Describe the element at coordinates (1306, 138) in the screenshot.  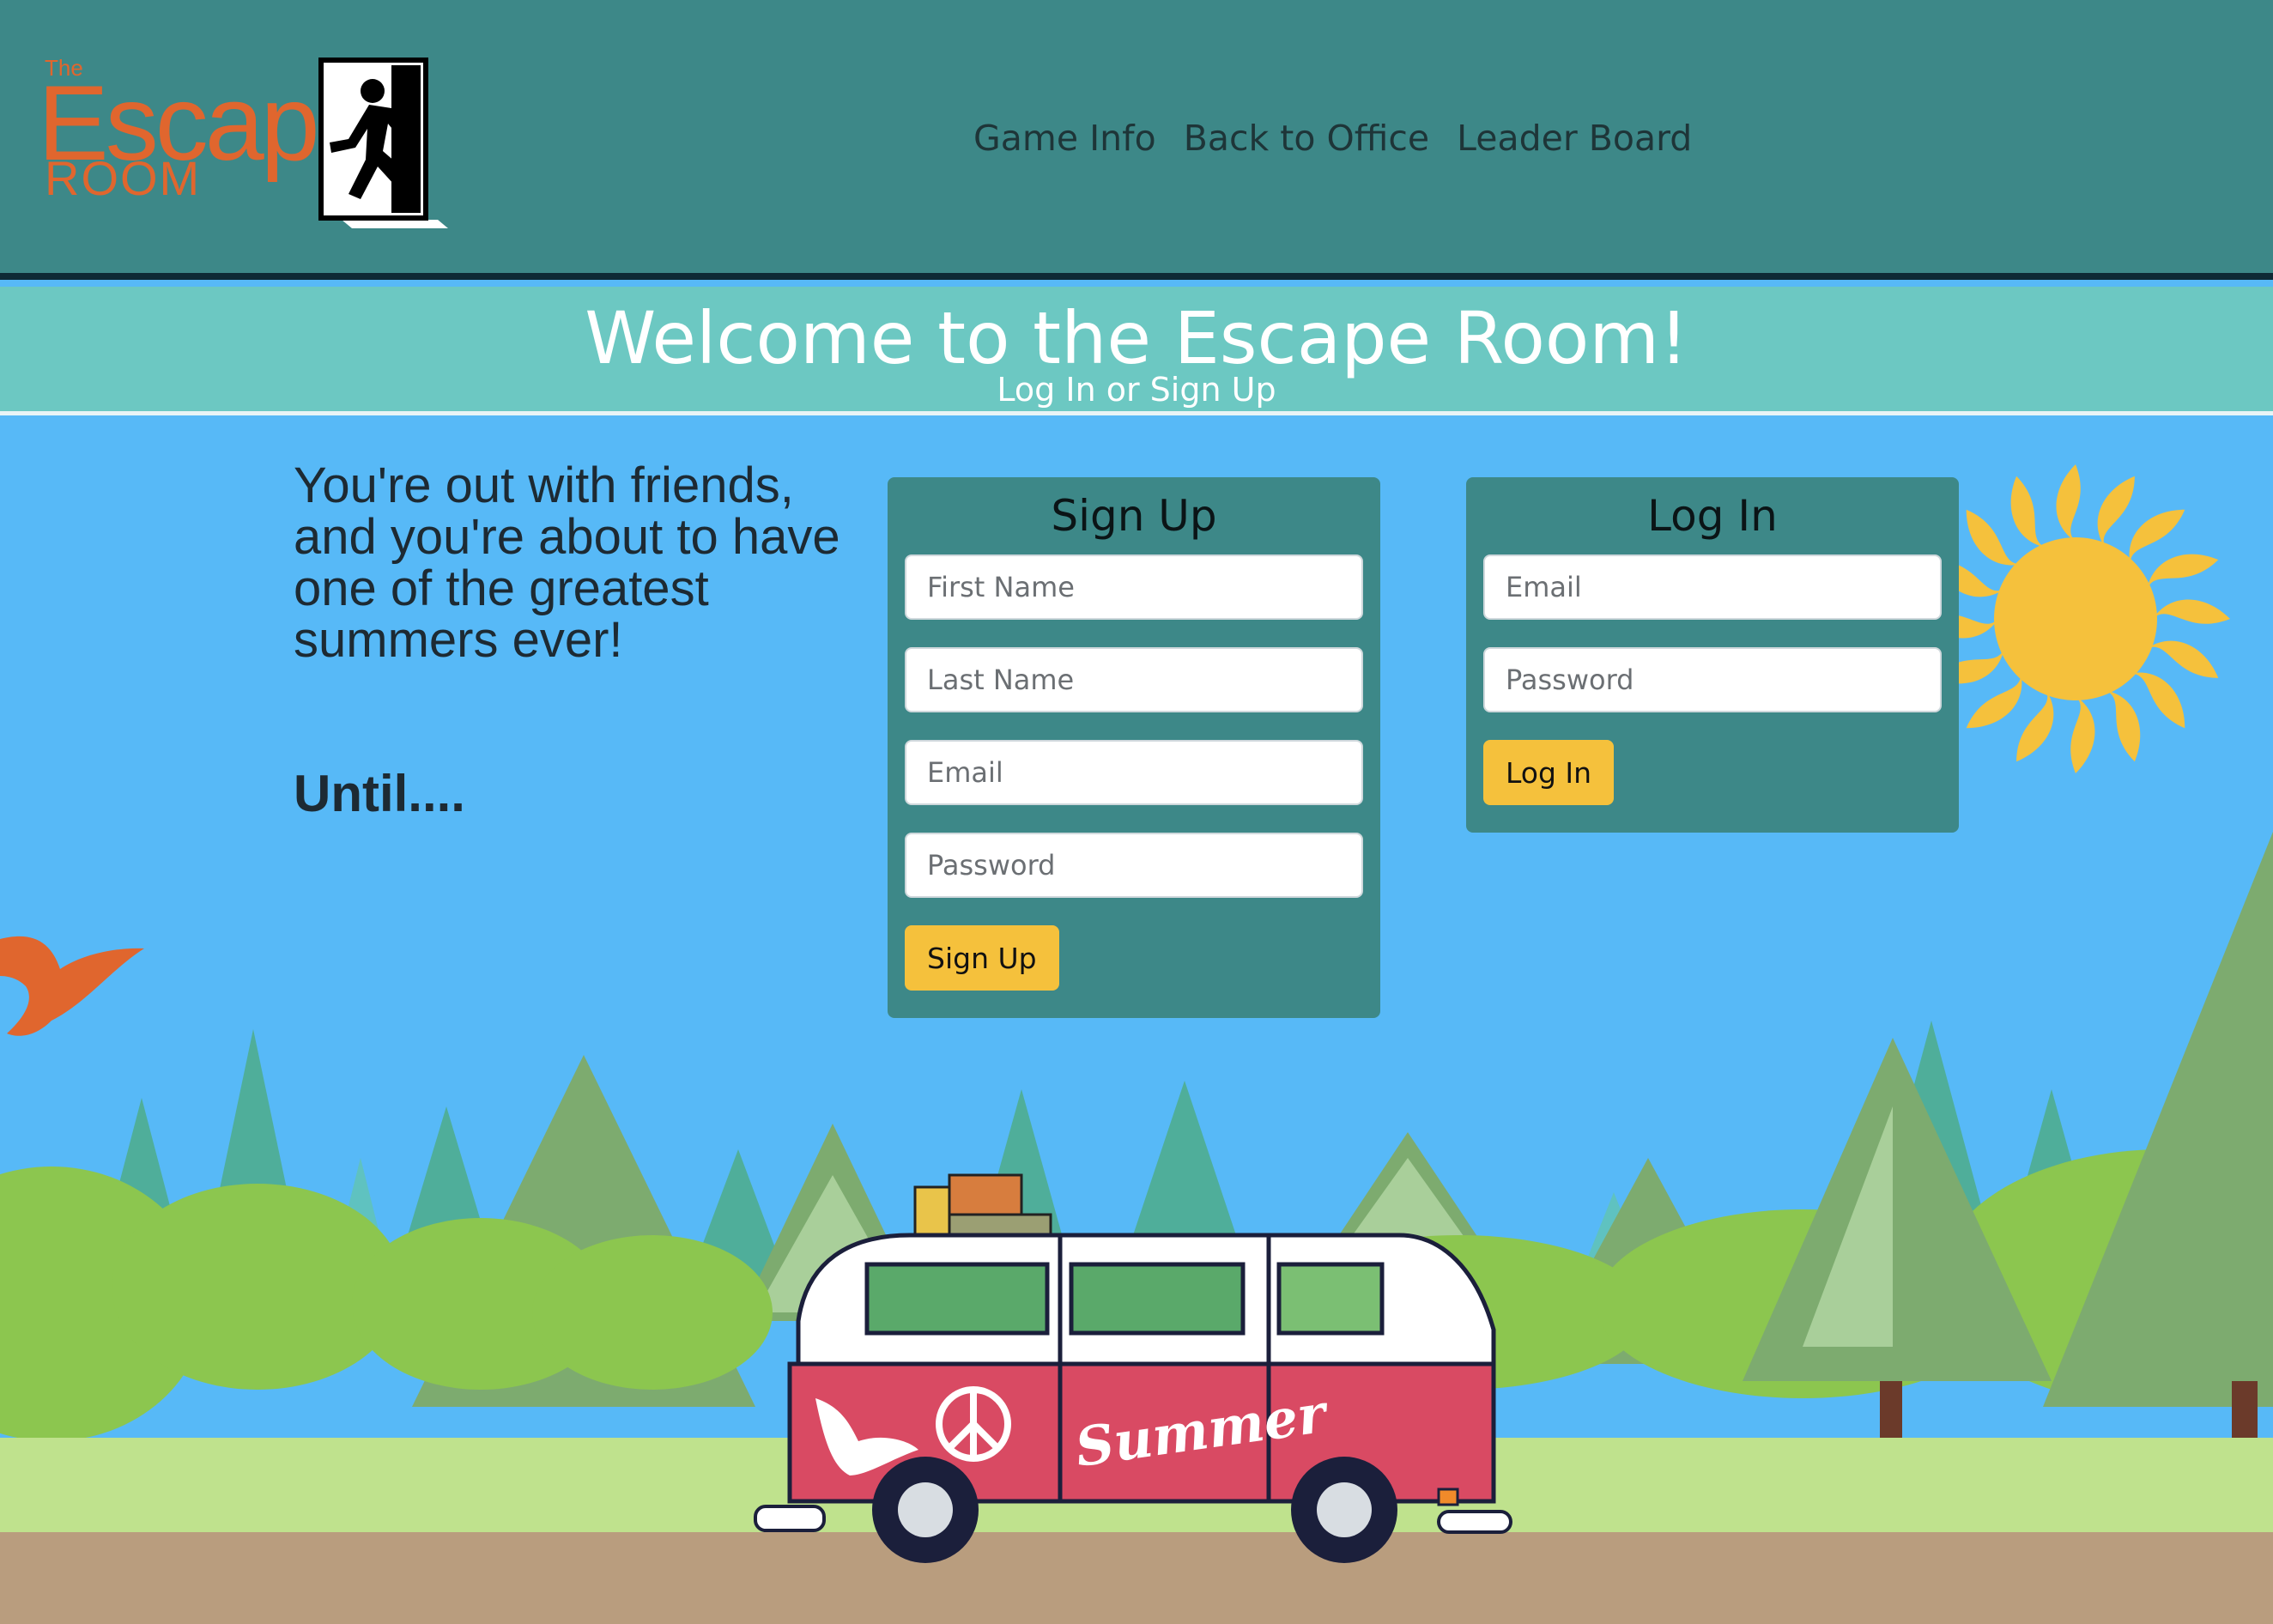
I see `nav-back-to-office: Back to Office` at that location.